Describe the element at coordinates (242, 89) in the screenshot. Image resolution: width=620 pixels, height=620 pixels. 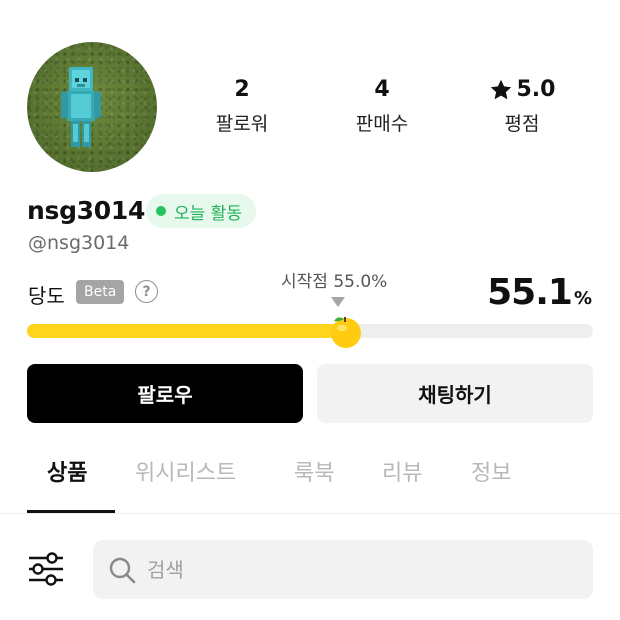
I see `stat-value: 2` at that location.